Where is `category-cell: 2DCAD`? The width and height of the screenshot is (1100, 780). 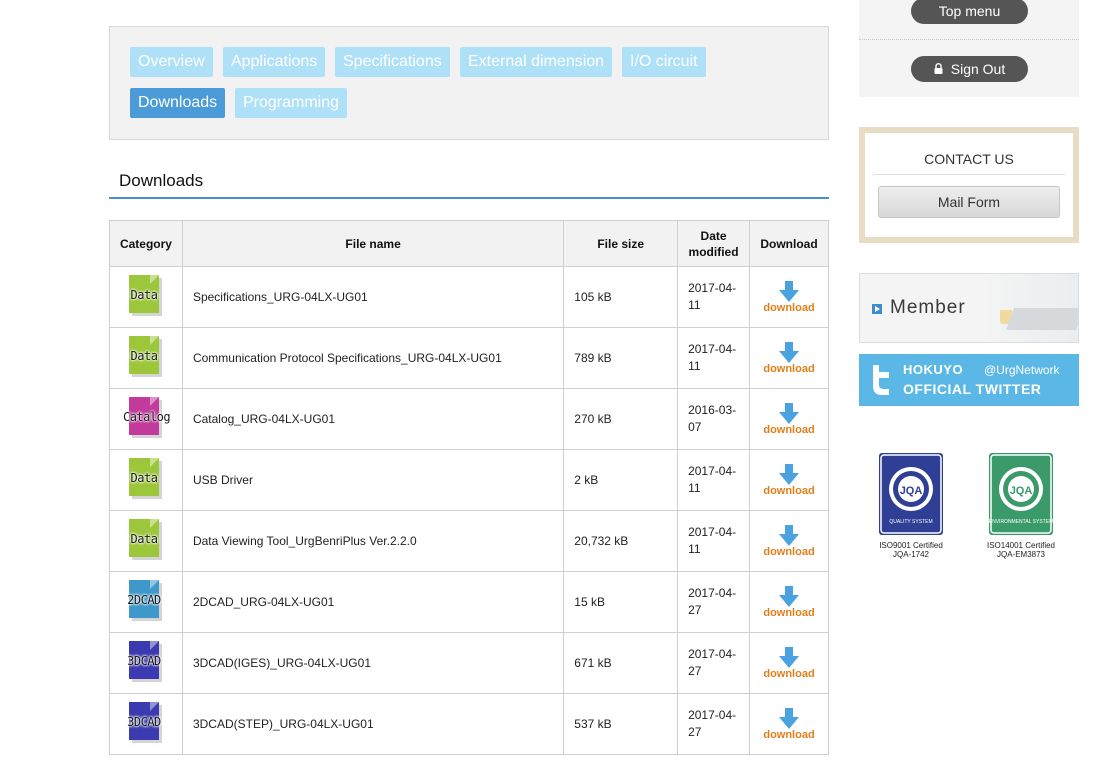
category-cell: 2DCAD is located at coordinates (146, 602).